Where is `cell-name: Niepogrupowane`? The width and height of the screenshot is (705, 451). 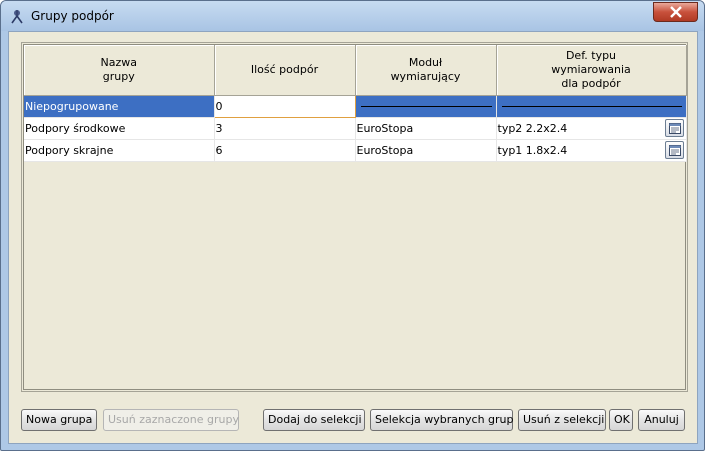
cell-name: Niepogrupowane is located at coordinates (119, 106).